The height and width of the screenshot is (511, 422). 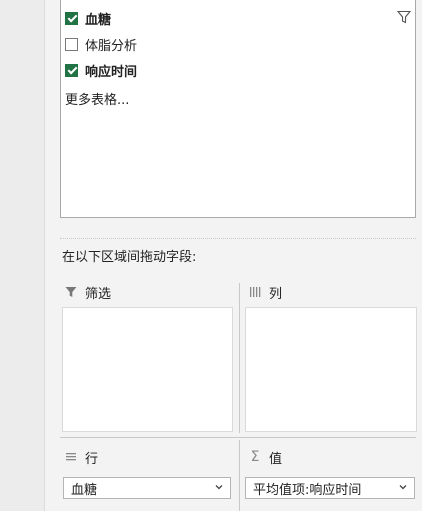 What do you see at coordinates (129, 257) in the screenshot?
I see `drag-fields-caption: 在以下区域间拖动字段:` at bounding box center [129, 257].